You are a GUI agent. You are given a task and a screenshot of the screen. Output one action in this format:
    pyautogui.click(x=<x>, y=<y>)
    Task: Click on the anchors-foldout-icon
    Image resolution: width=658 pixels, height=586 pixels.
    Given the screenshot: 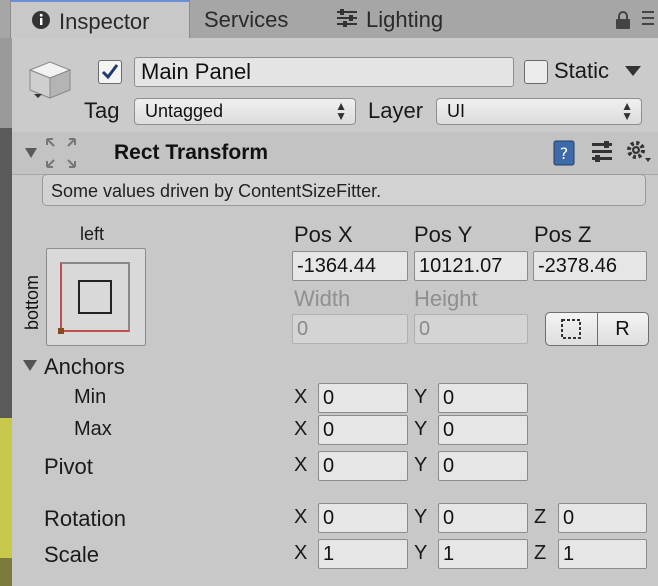 What is the action you would take?
    pyautogui.click(x=30, y=367)
    